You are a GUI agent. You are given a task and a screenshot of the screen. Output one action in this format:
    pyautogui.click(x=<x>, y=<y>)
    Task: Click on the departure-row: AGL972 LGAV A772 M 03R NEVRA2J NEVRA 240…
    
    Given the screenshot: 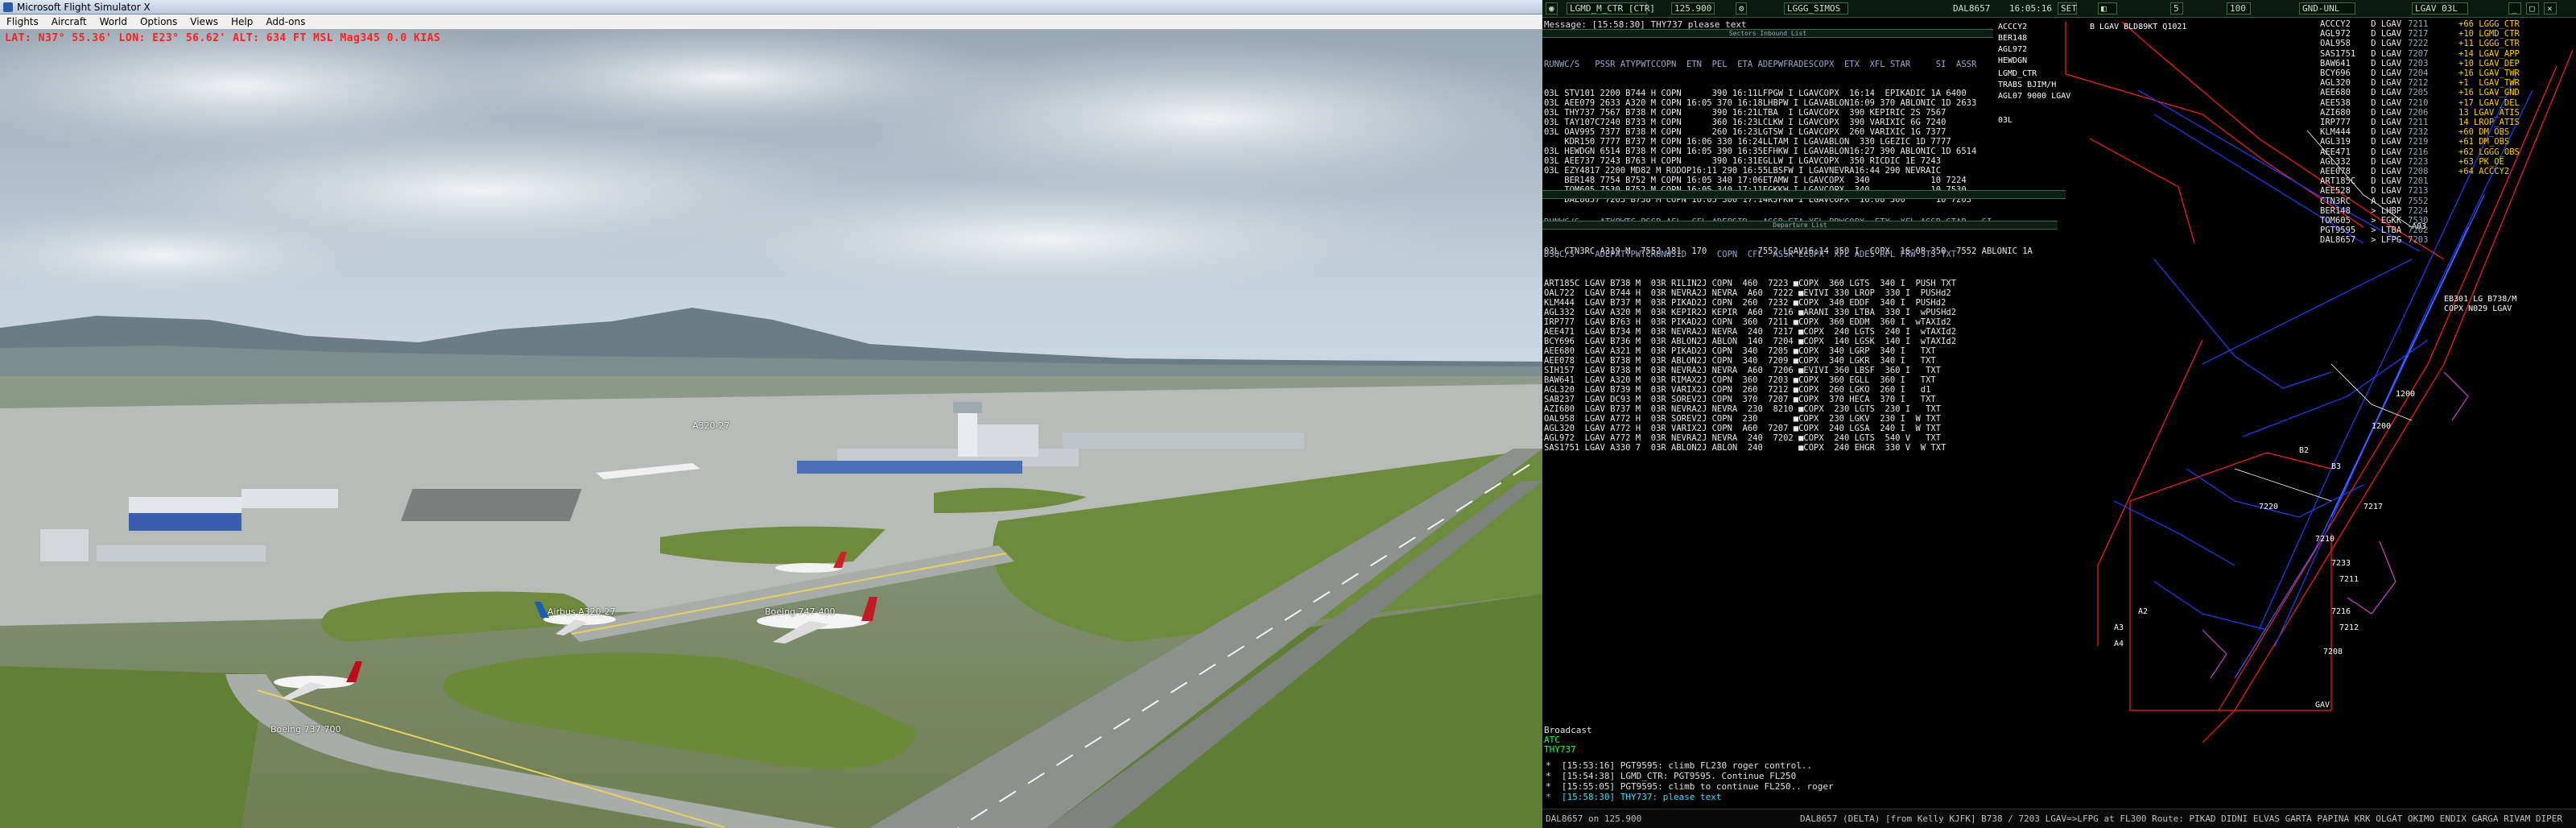 What is the action you would take?
    pyautogui.click(x=1750, y=438)
    